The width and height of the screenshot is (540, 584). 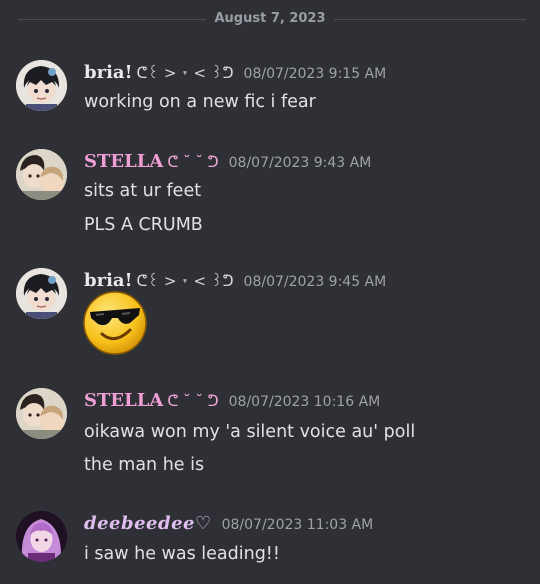 What do you see at coordinates (115, 323) in the screenshot?
I see `sunglasses-emoji-icon` at bounding box center [115, 323].